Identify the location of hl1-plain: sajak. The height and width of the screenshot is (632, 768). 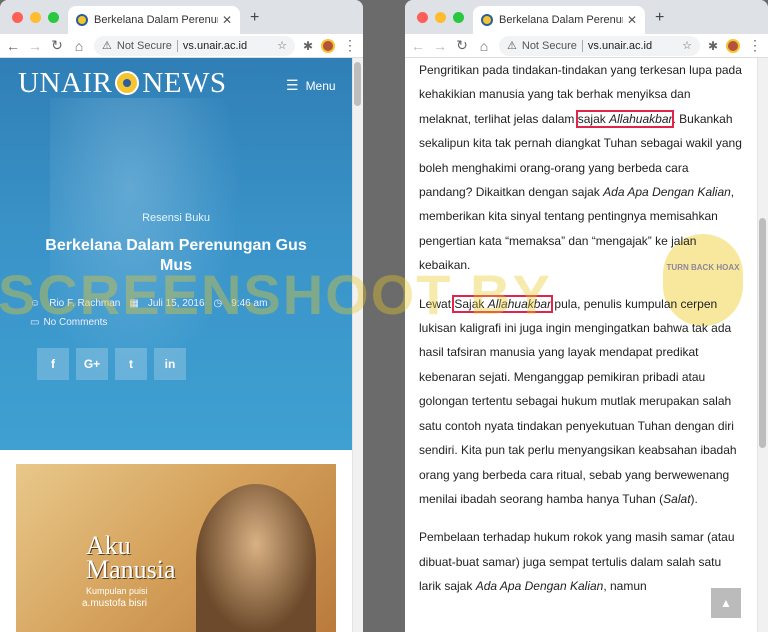
(593, 118).